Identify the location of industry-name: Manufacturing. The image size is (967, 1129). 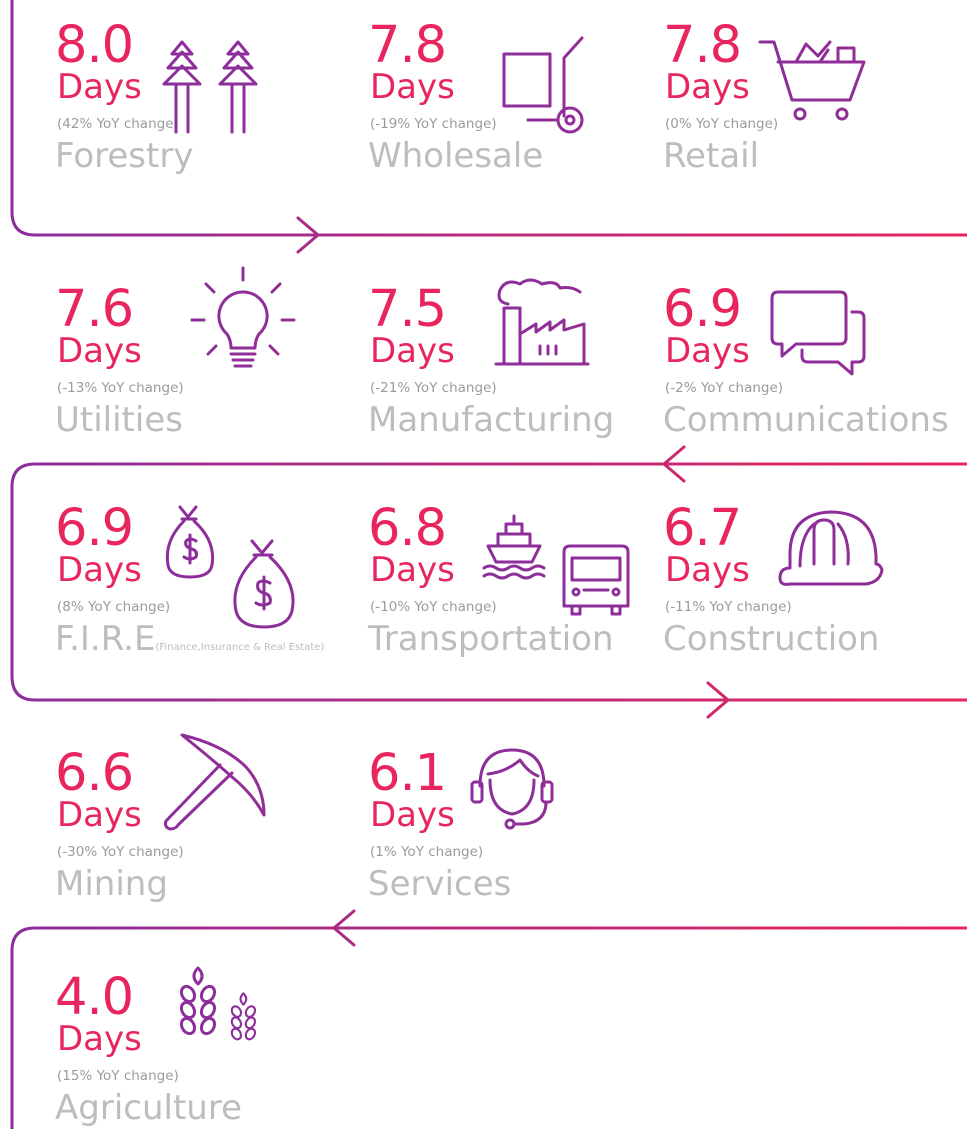
(491, 420).